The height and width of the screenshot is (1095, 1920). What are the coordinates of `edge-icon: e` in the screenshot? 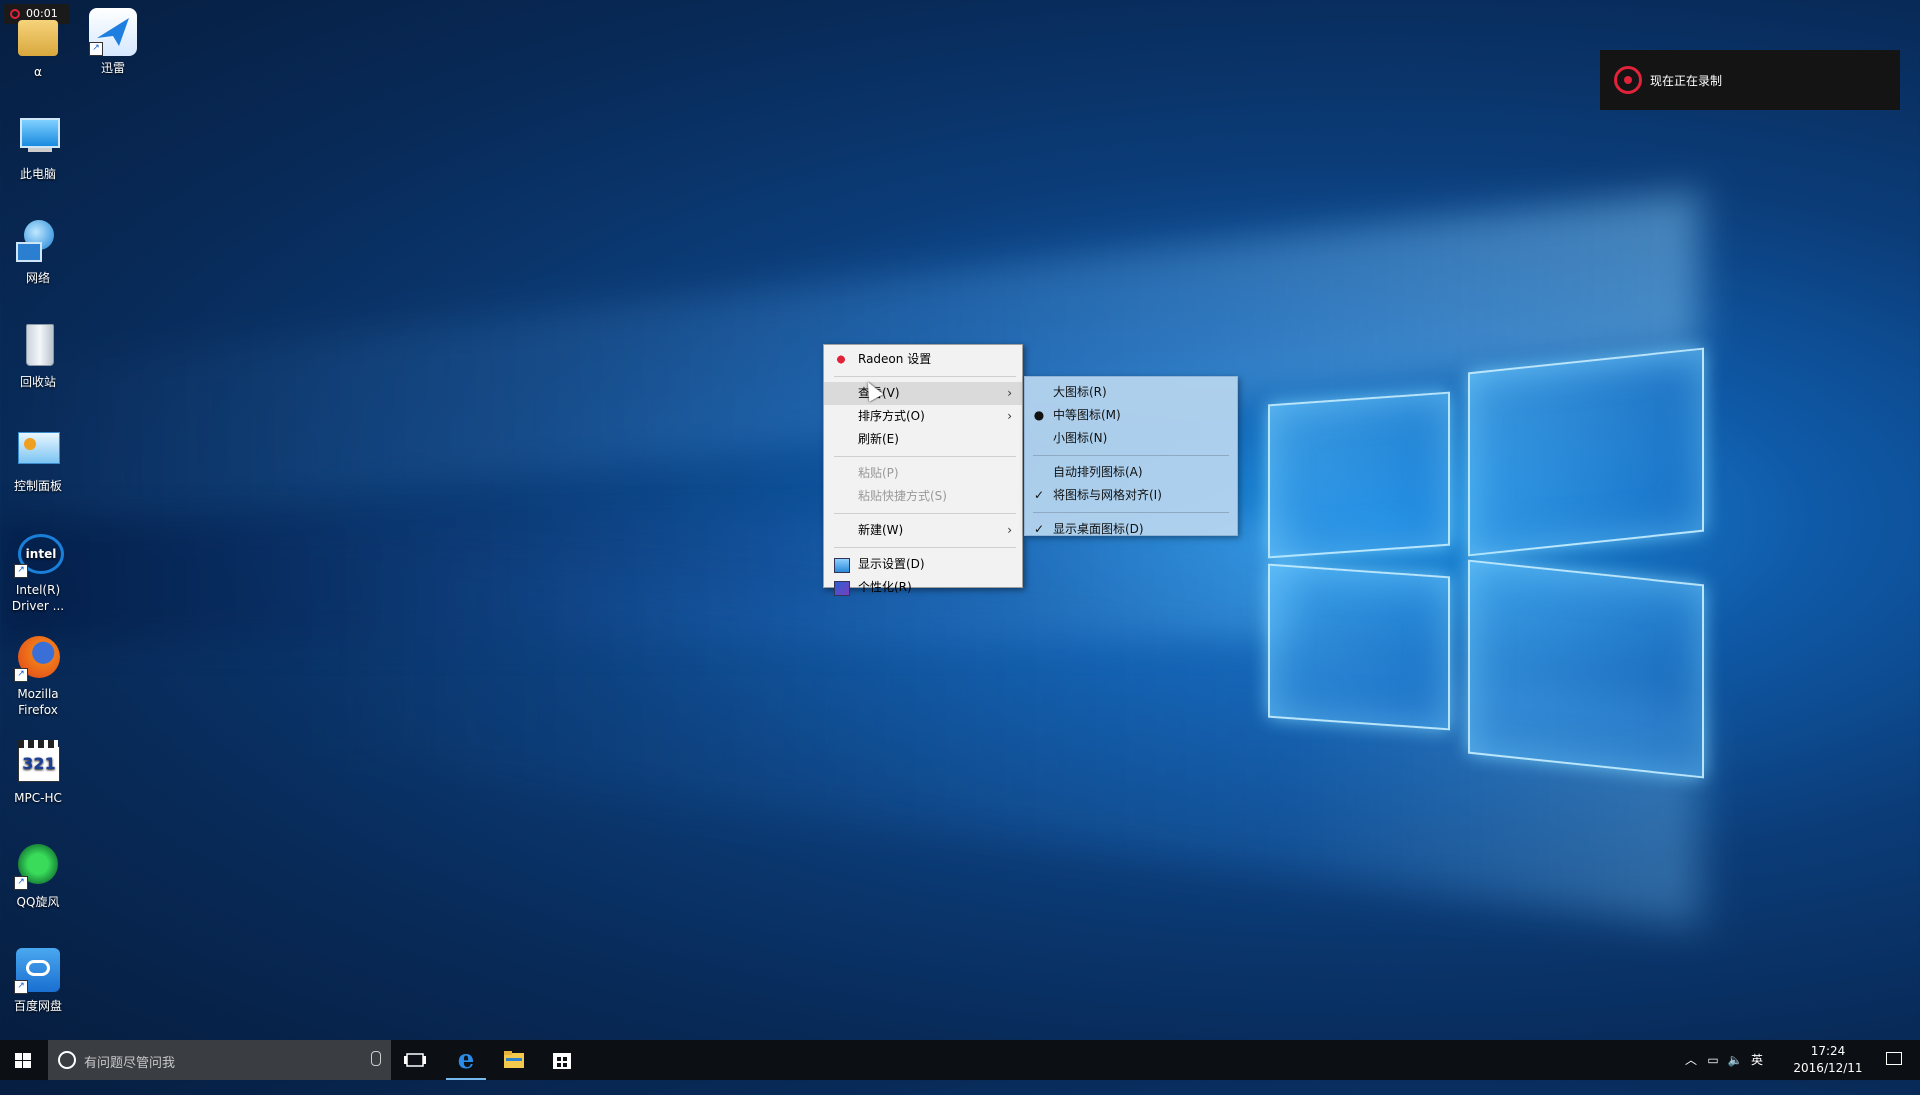 It's located at (466, 1060).